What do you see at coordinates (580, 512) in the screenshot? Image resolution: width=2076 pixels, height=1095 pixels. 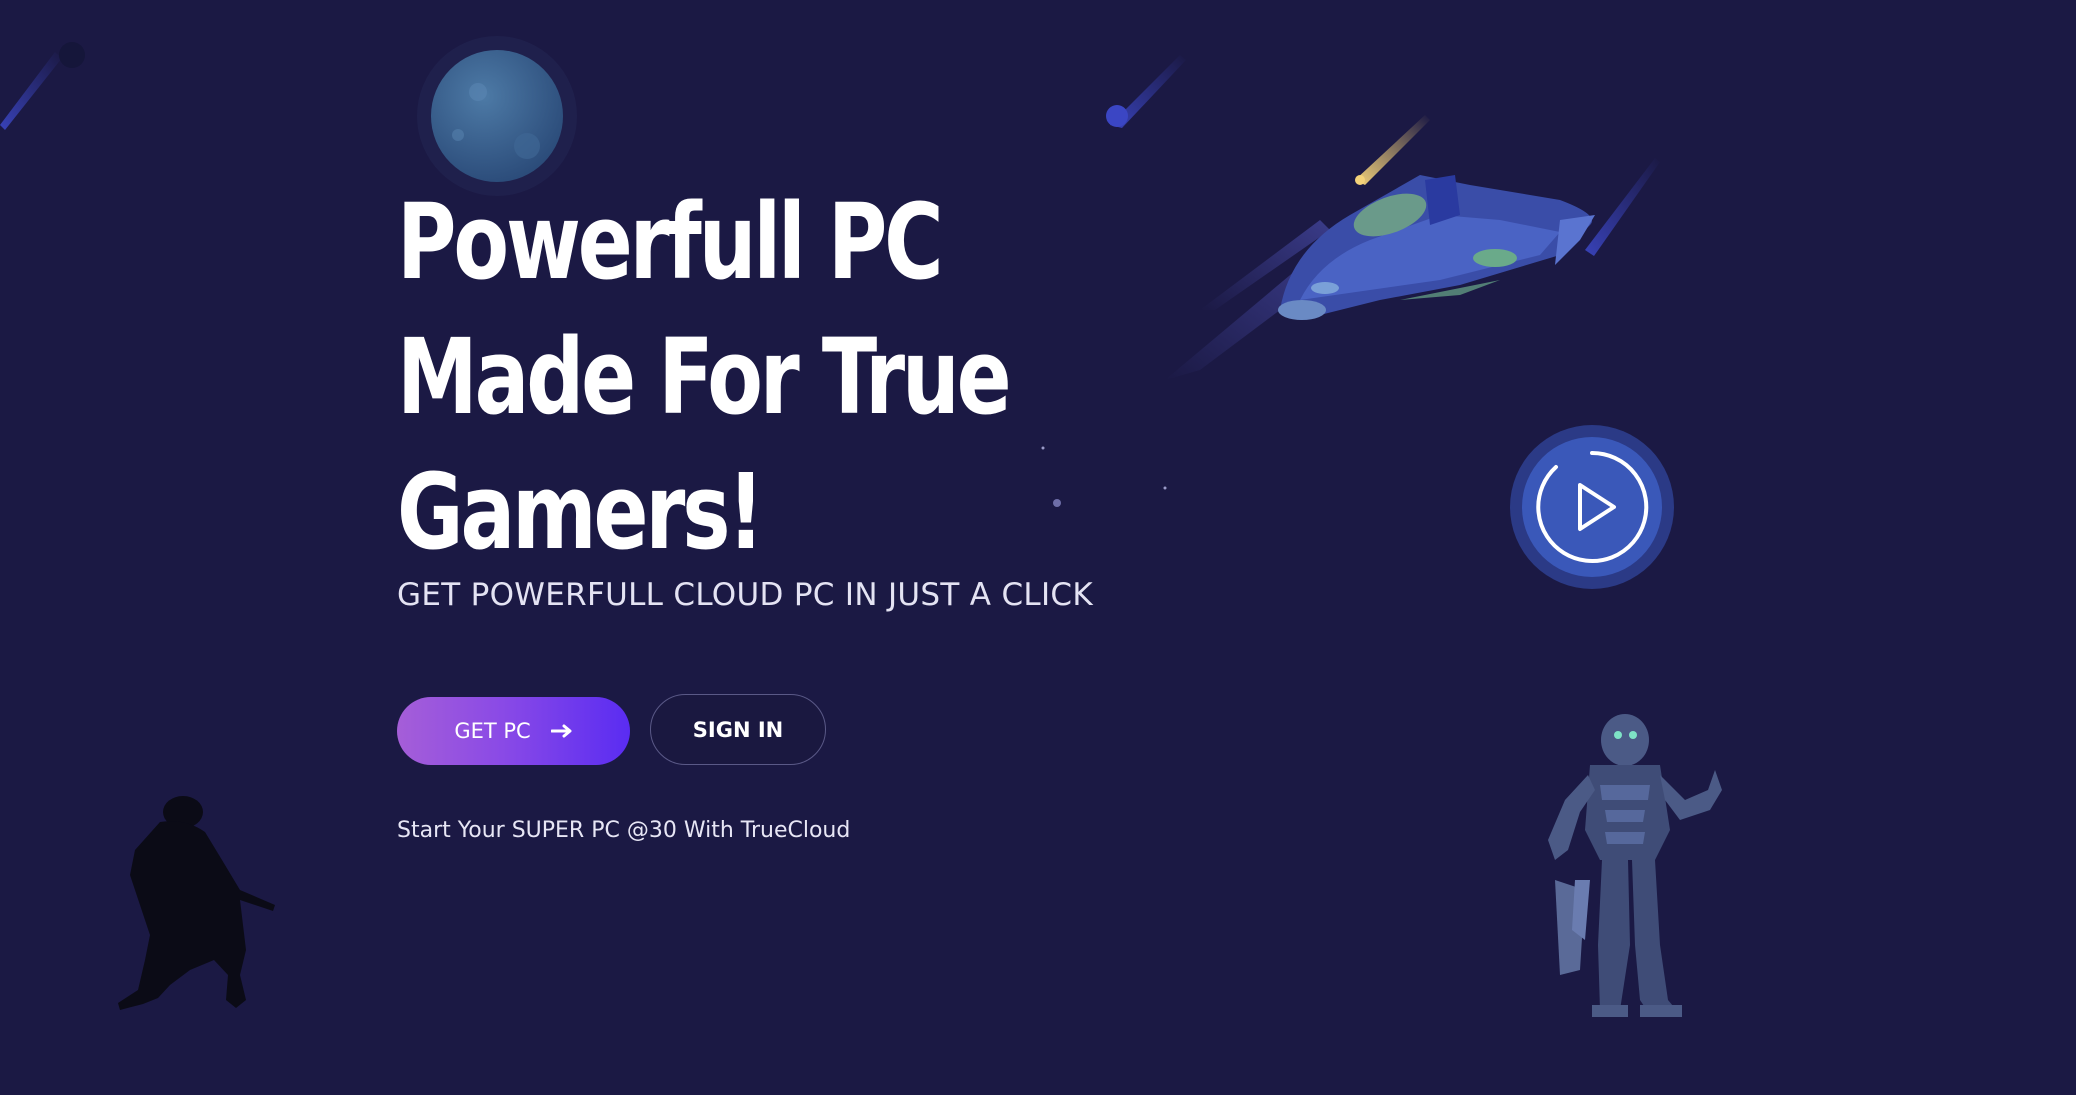 I see `hero-title-line-3: Gamers!` at bounding box center [580, 512].